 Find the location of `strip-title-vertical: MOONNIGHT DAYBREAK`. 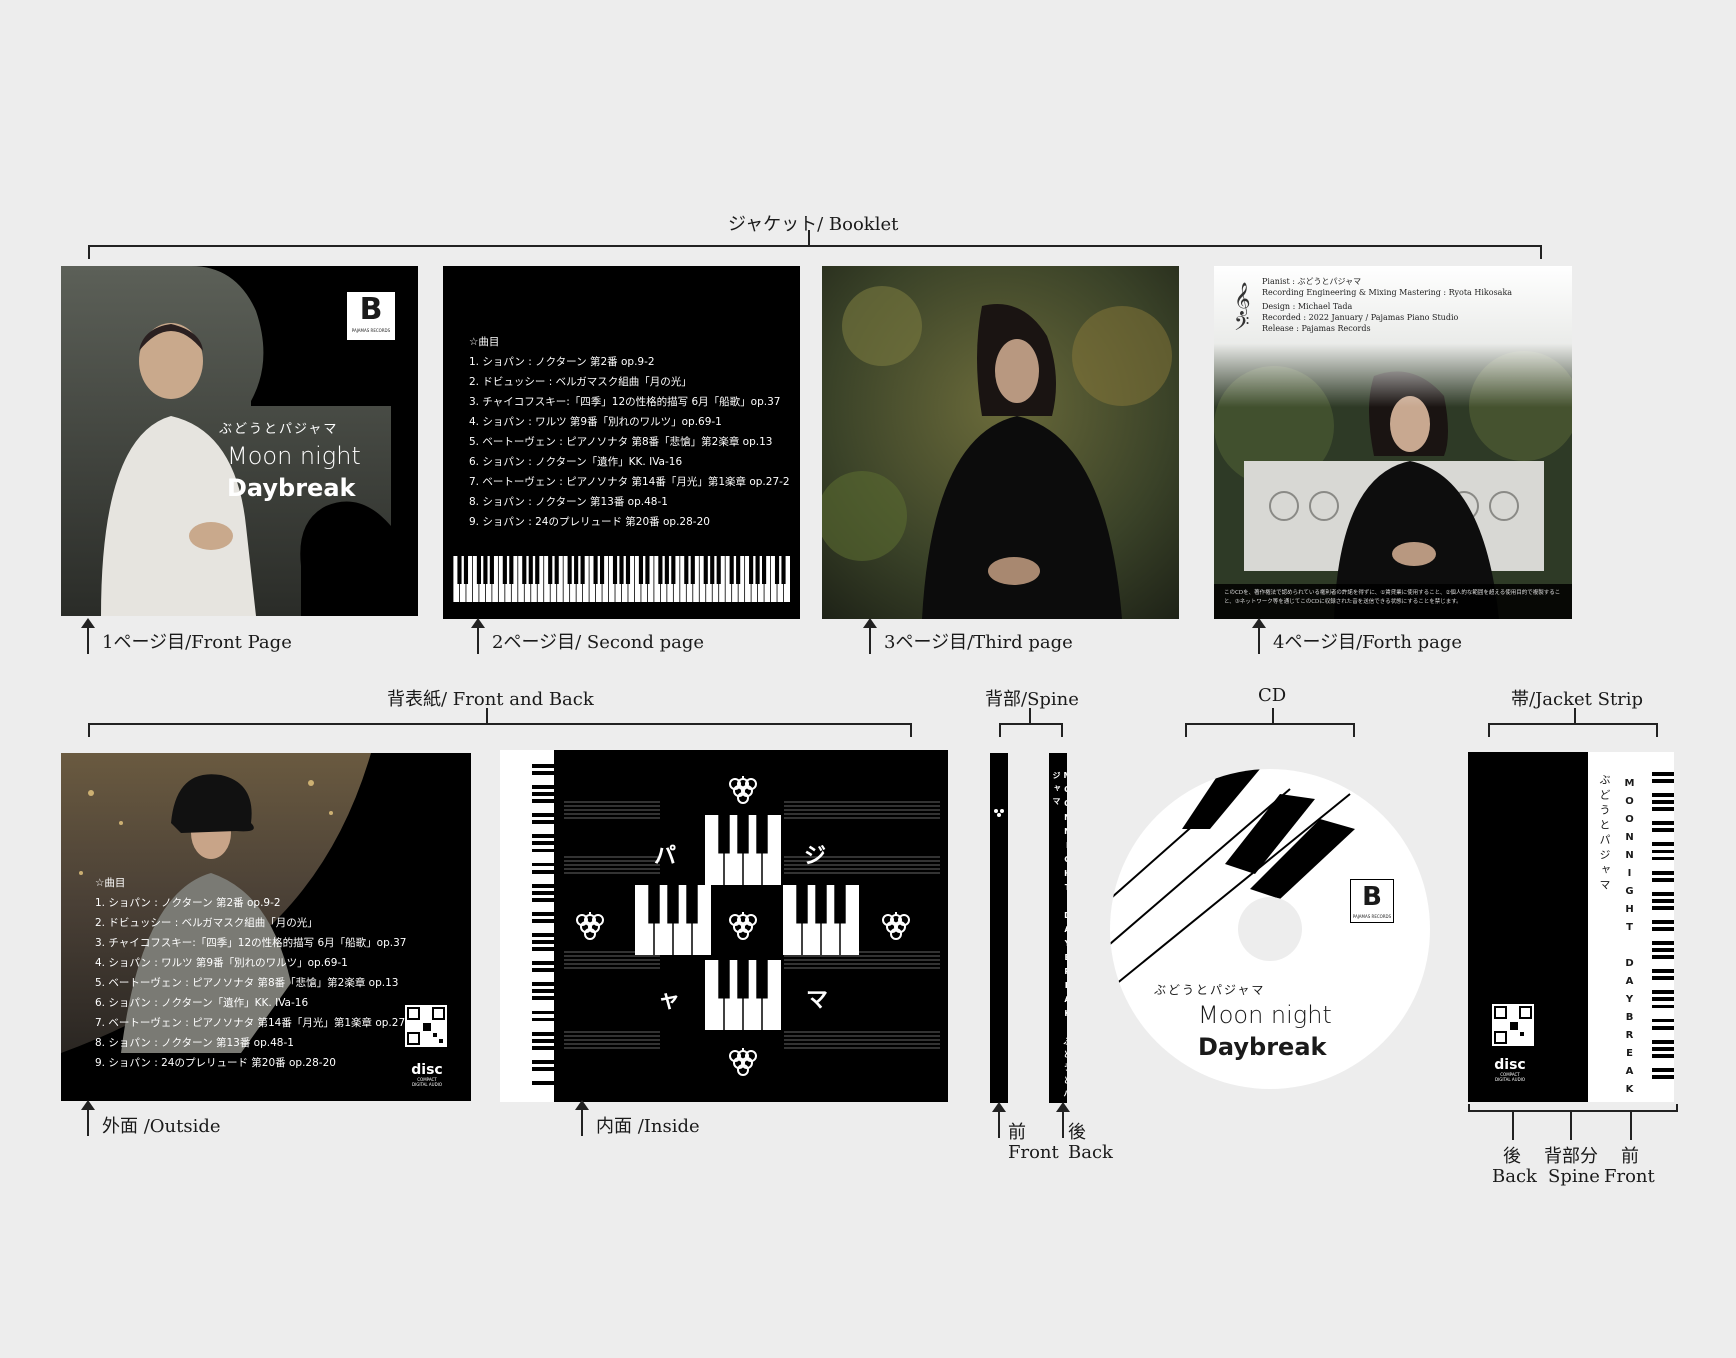

strip-title-vertical: MOONNIGHT DAYBREAK is located at coordinates (1629, 940).